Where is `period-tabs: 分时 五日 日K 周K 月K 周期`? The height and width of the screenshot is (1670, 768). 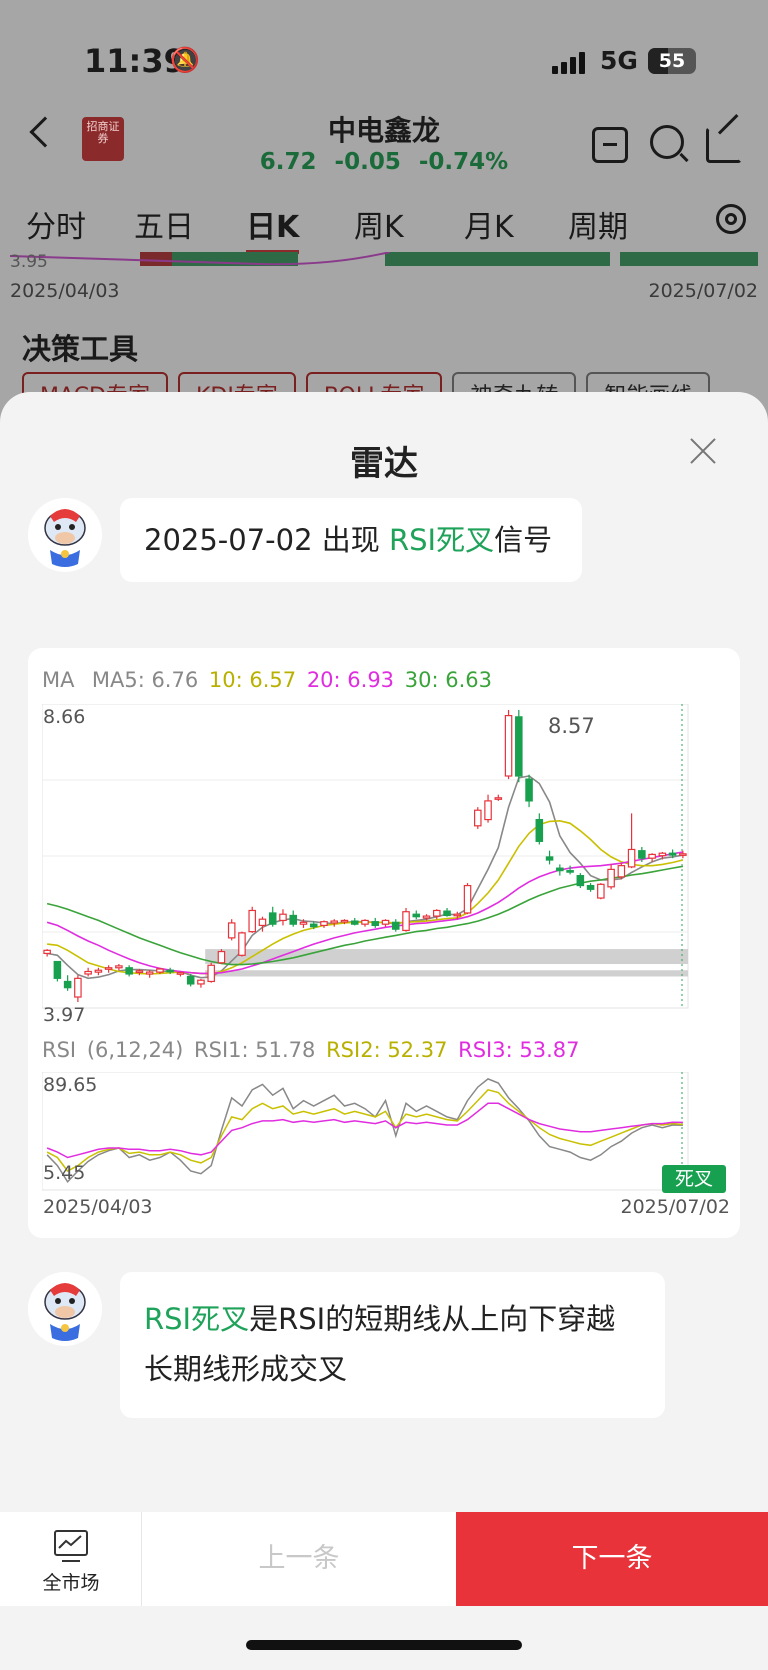
period-tabs: 分时 五日 日K 周K 月K 周期 is located at coordinates (384, 227).